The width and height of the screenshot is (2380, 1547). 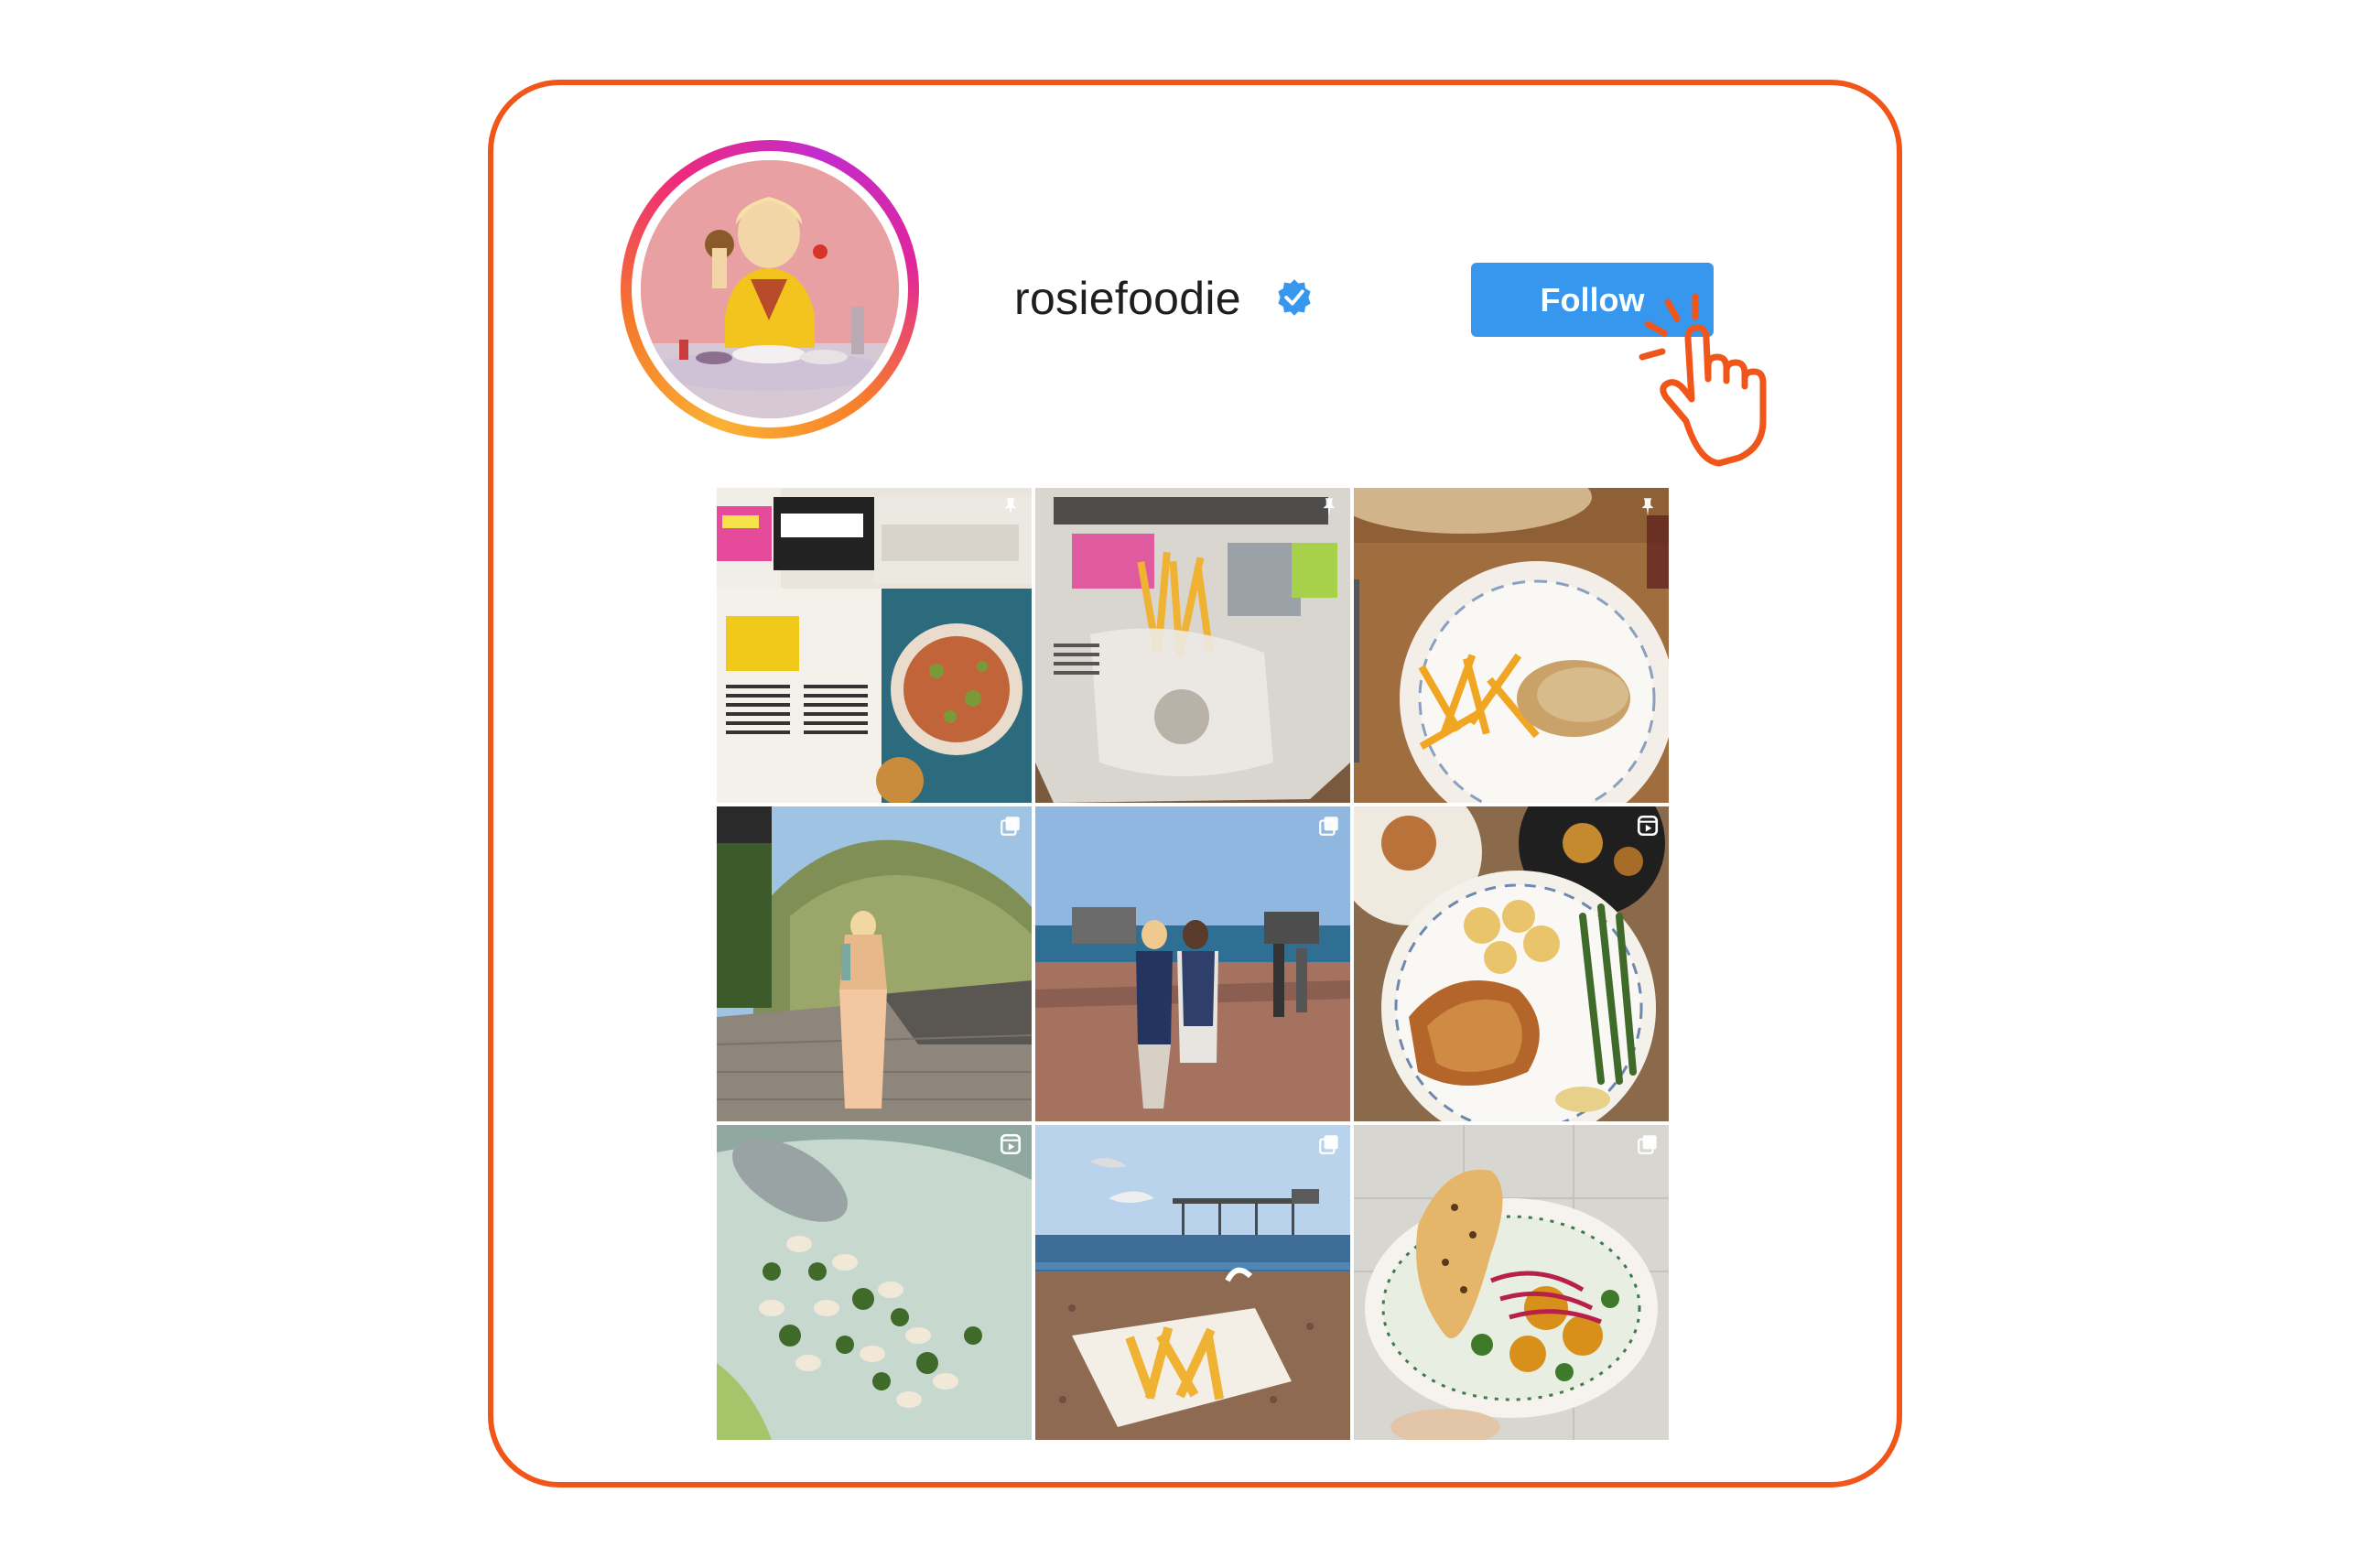 I want to click on avatar, so click(x=770, y=289).